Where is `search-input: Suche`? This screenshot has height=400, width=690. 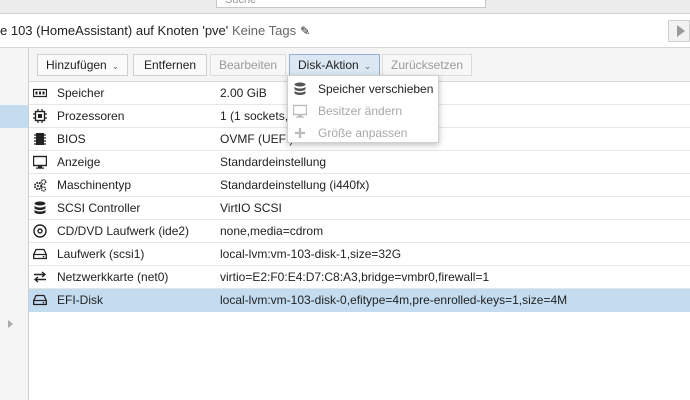
search-input: Suche is located at coordinates (351, 4).